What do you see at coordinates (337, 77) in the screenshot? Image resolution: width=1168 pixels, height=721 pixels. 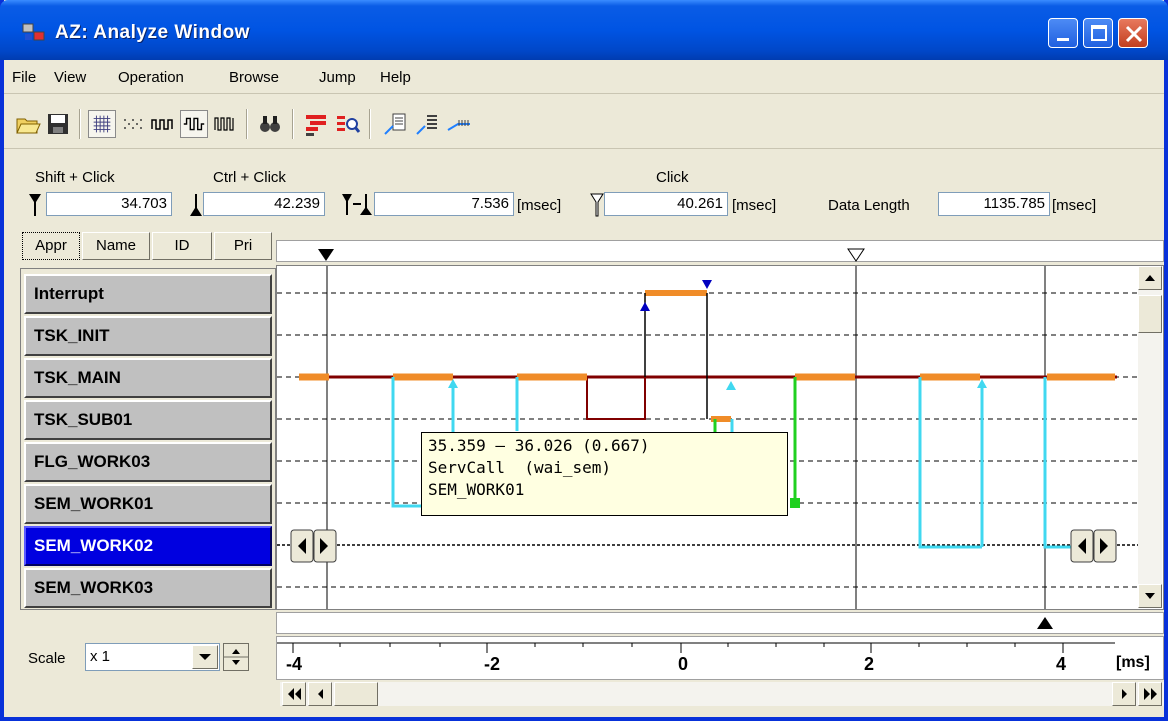 I see `menu-jump: Jump` at bounding box center [337, 77].